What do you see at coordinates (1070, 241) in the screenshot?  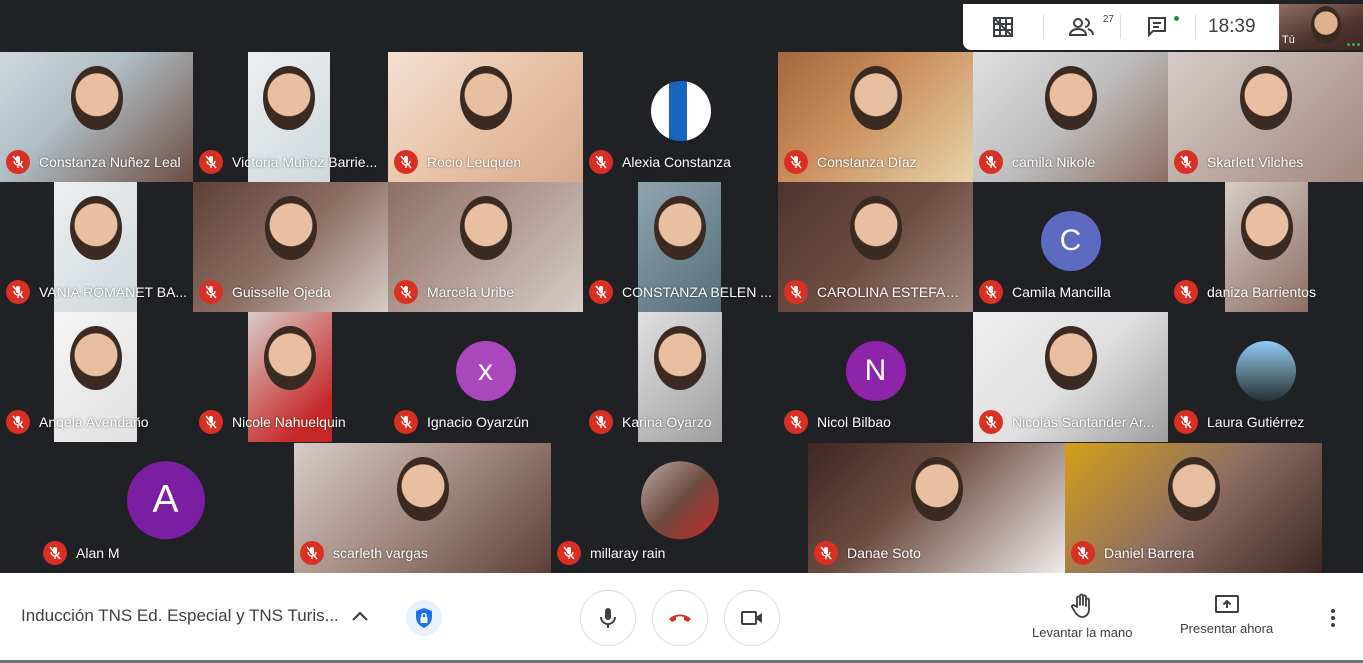 I see `participant-avatar: C` at bounding box center [1070, 241].